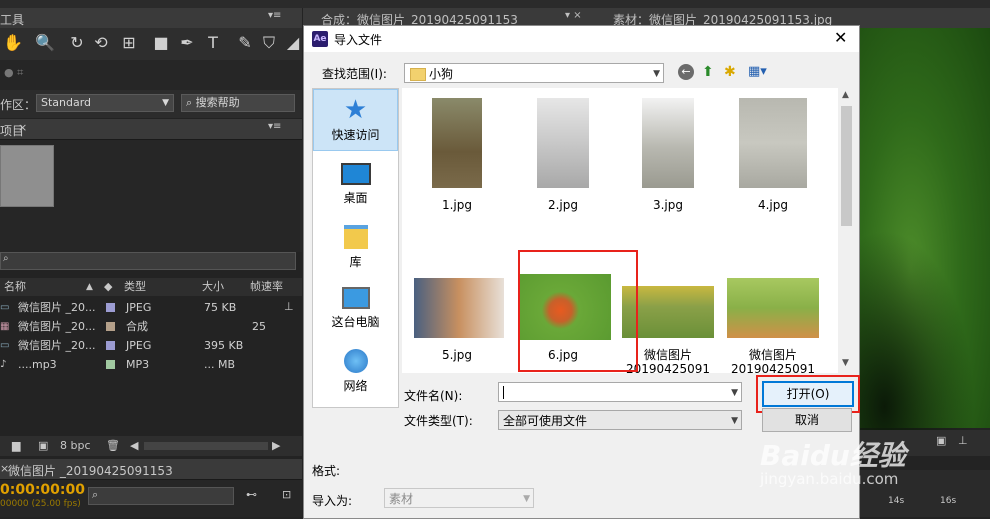 This screenshot has width=990, height=519. Describe the element at coordinates (573, 15) in the screenshot. I see `close-icon: ▾ ×` at that location.